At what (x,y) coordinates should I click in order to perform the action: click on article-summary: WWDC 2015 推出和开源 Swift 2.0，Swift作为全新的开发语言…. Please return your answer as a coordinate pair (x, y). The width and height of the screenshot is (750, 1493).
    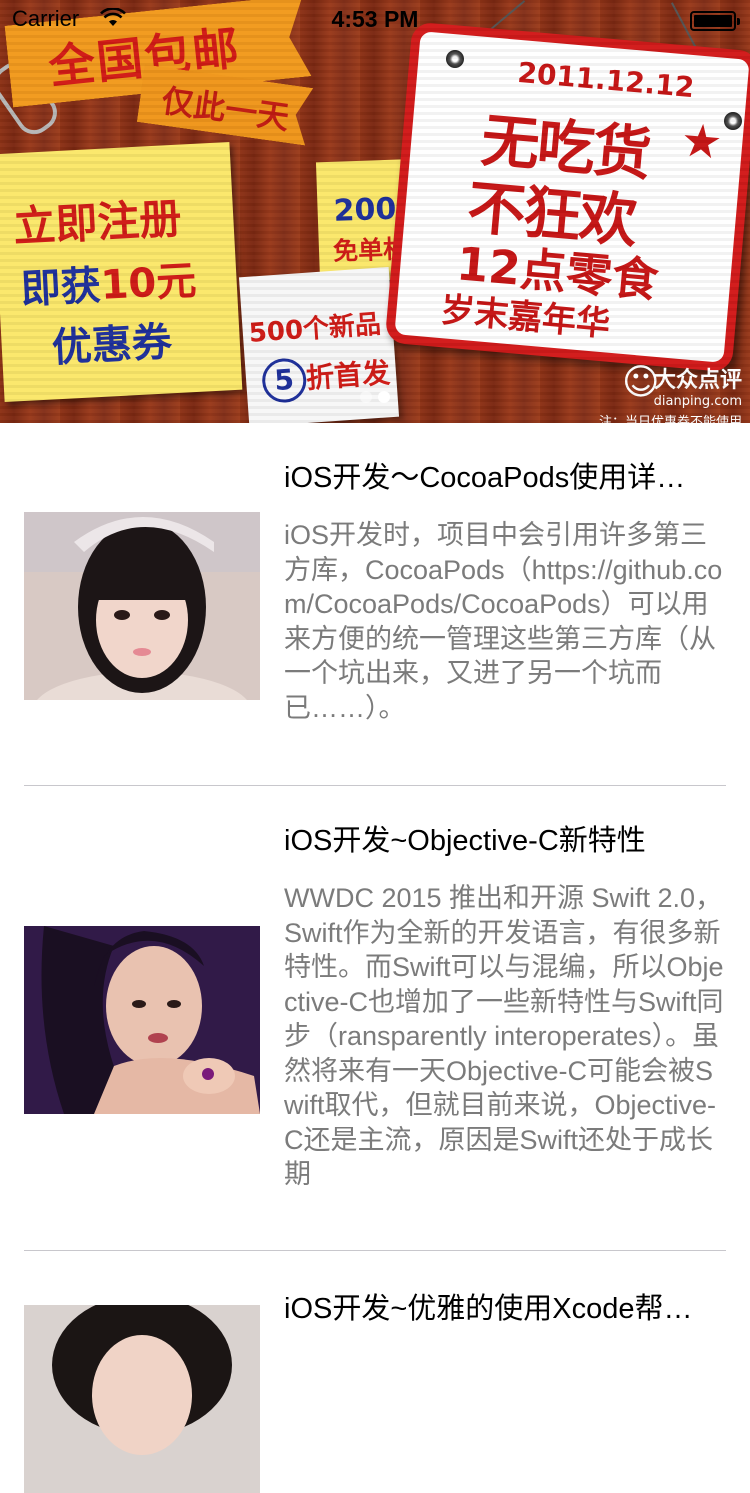
    Looking at the image, I should click on (504, 1036).